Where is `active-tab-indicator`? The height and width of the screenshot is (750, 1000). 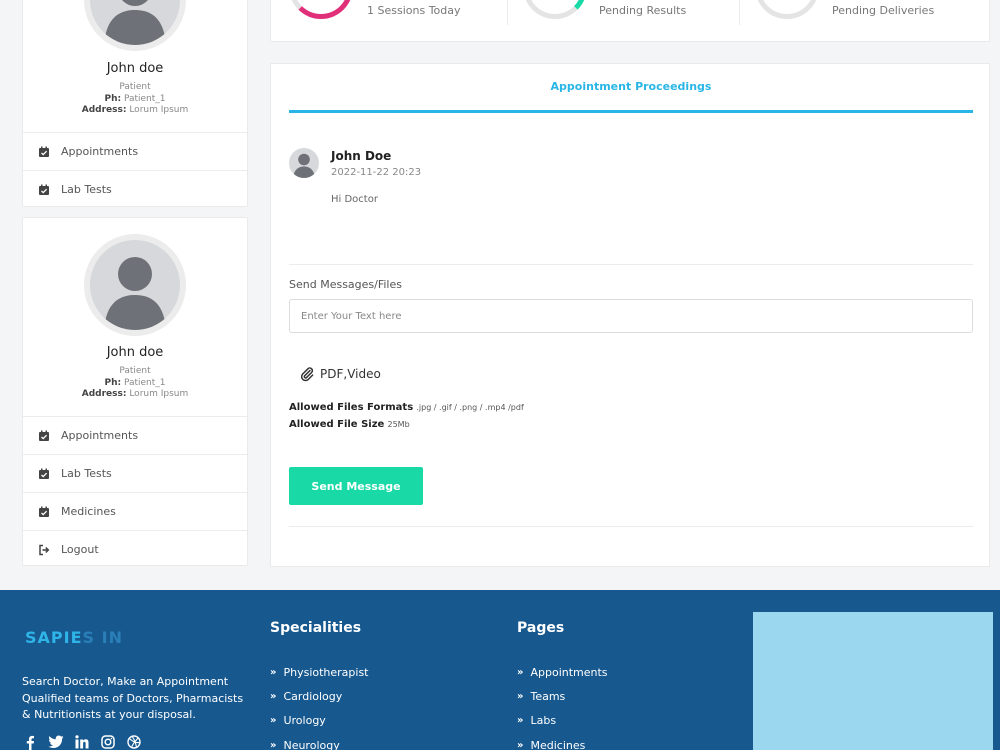 active-tab-indicator is located at coordinates (631, 111).